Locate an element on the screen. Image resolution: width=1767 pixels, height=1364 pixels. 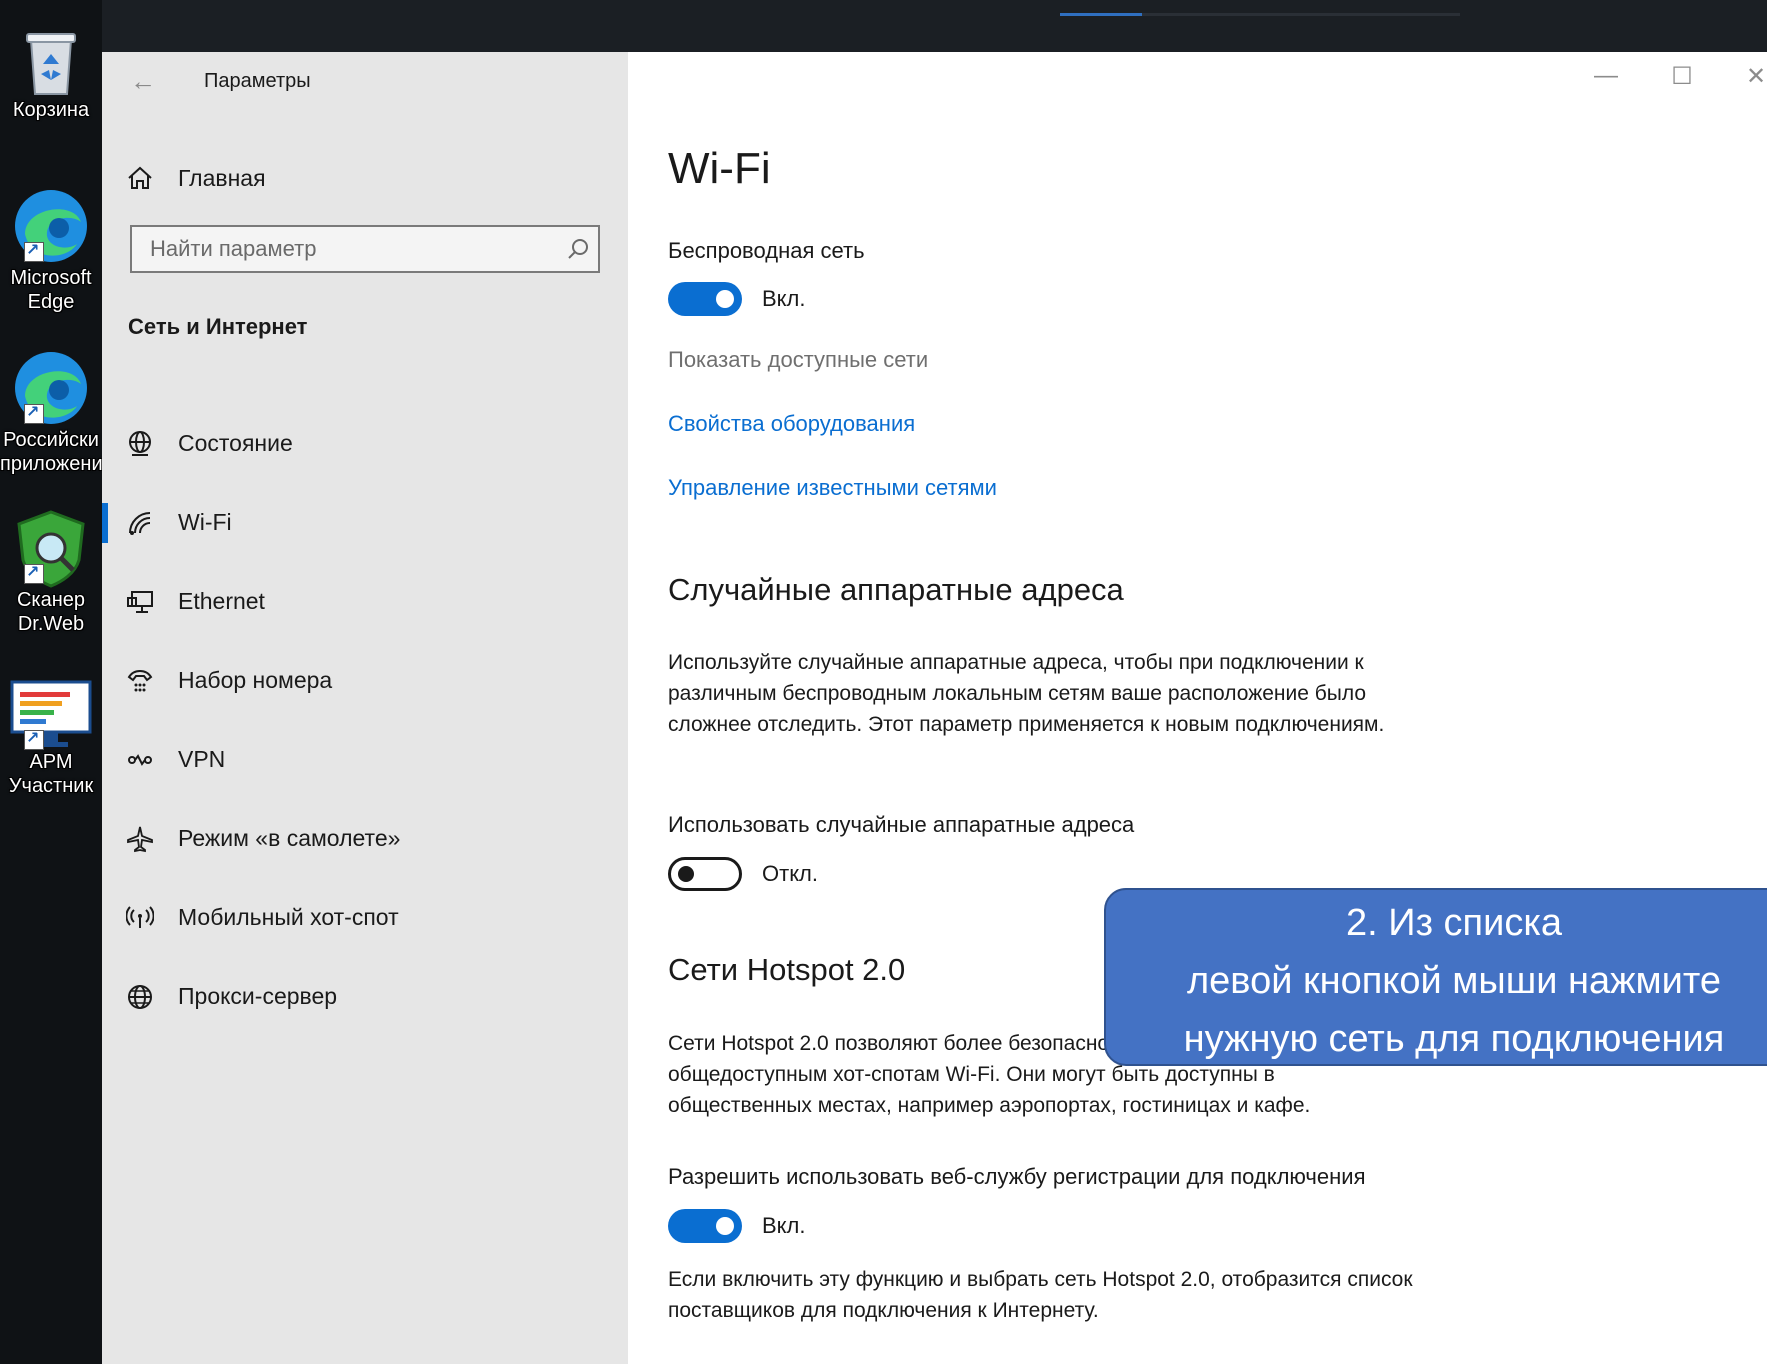
desktop-icon-label: приложени is located at coordinates (51, 464).